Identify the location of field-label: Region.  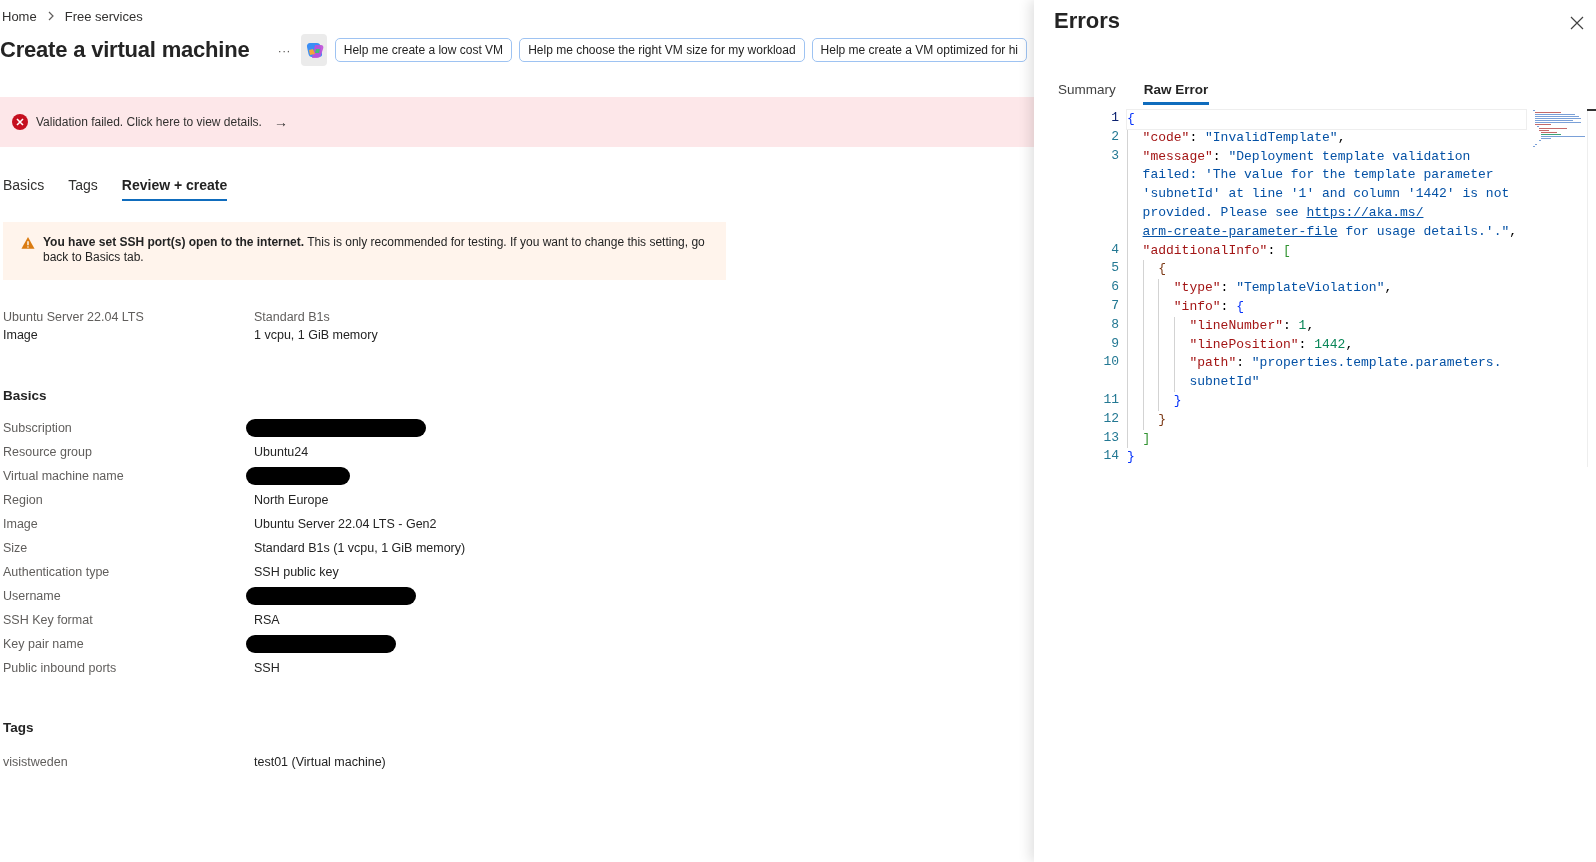
(23, 500).